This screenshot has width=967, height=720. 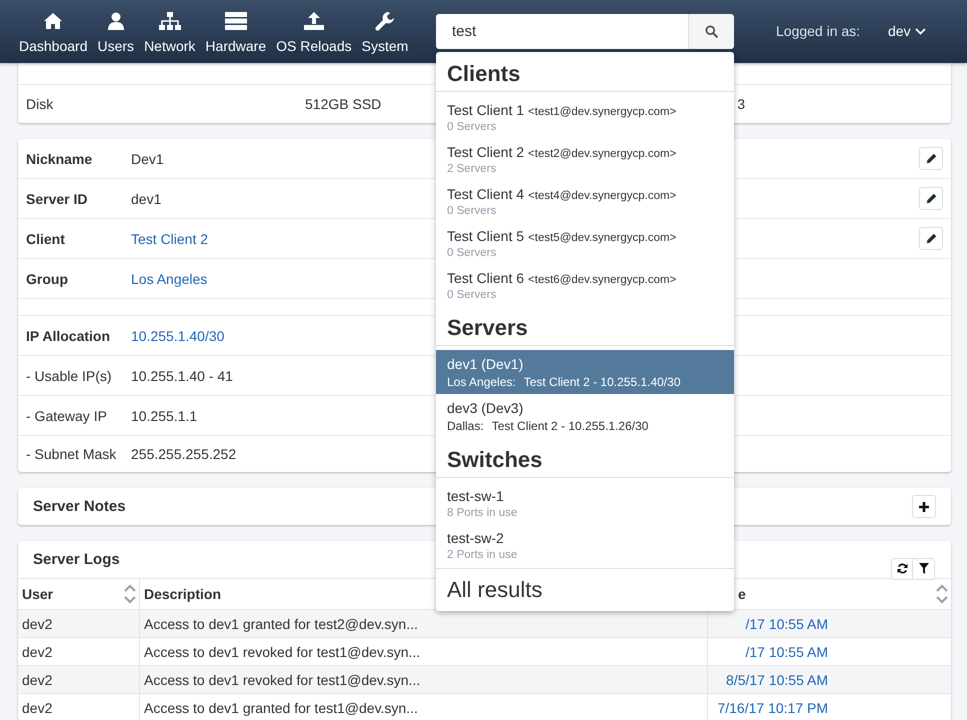 I want to click on field-value: 255.255.255.252, so click(x=183, y=454).